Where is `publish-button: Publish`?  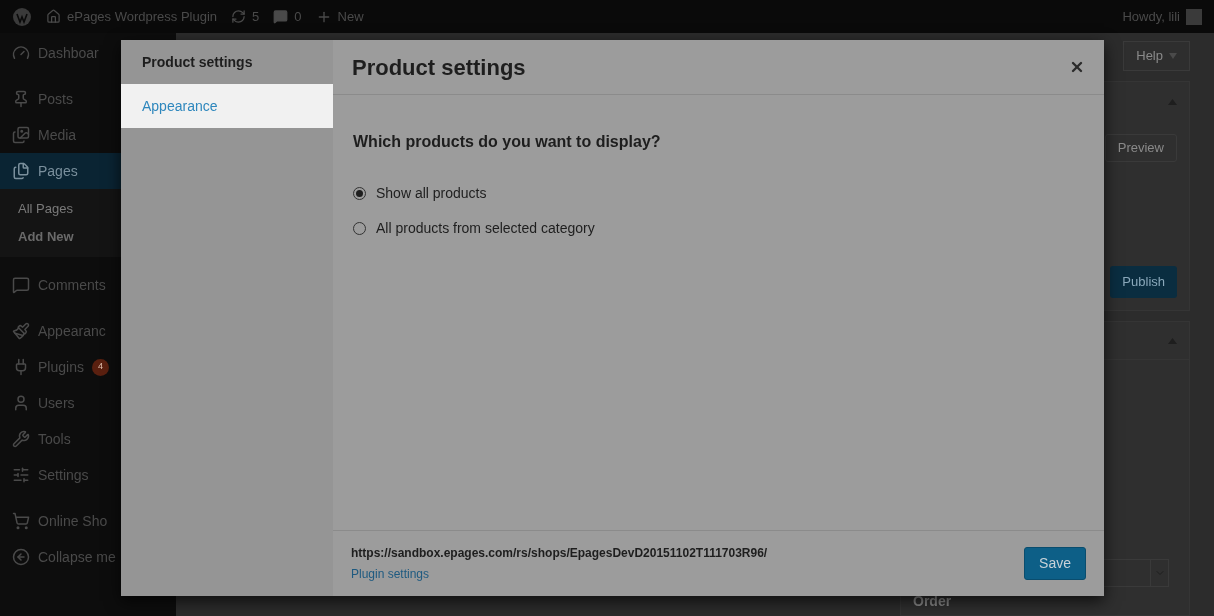
publish-button: Publish is located at coordinates (1143, 282).